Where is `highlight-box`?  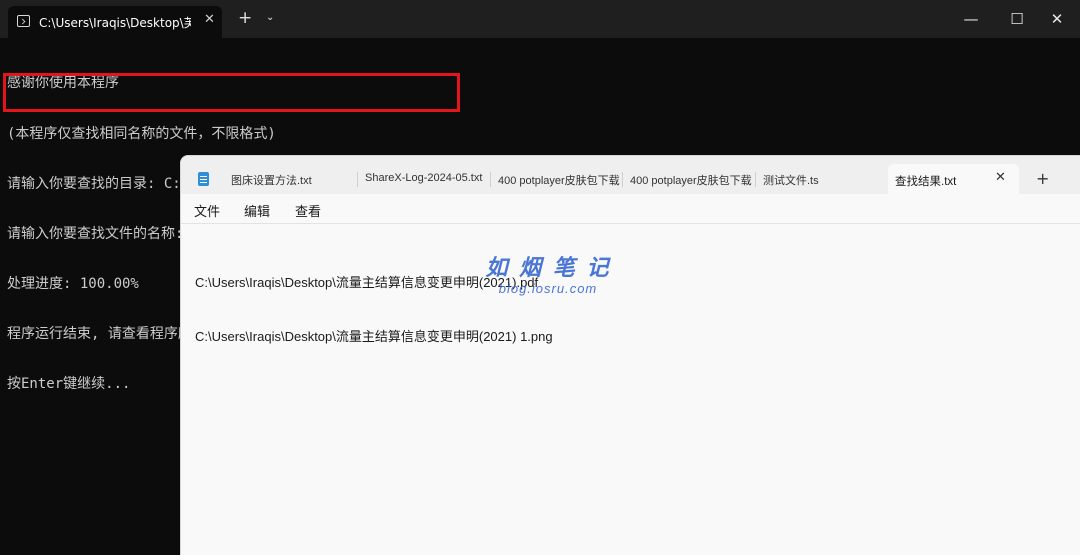
highlight-box is located at coordinates (231, 92).